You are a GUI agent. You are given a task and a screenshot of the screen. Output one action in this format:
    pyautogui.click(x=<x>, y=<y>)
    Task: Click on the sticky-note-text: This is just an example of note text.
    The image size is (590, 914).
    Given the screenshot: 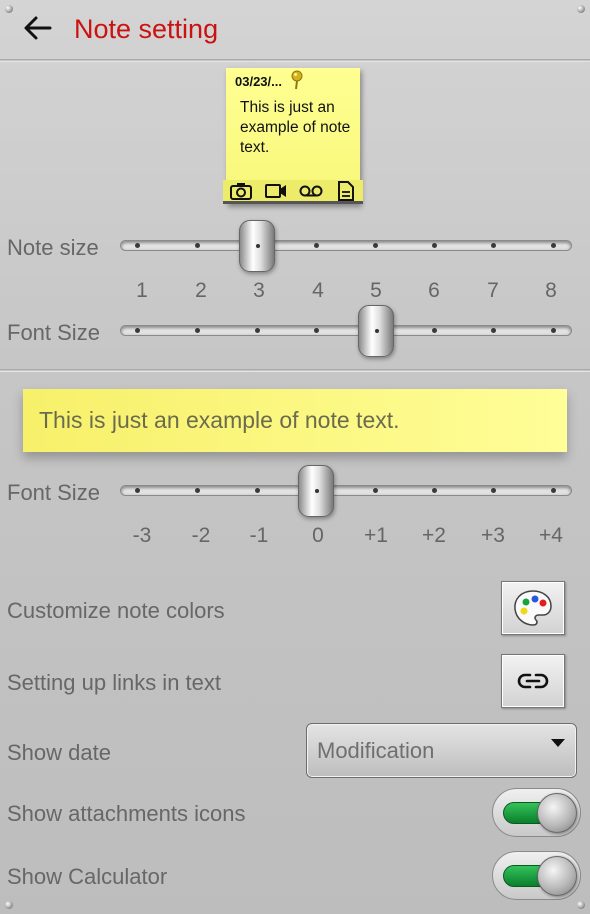 What is the action you would take?
    pyautogui.click(x=295, y=127)
    